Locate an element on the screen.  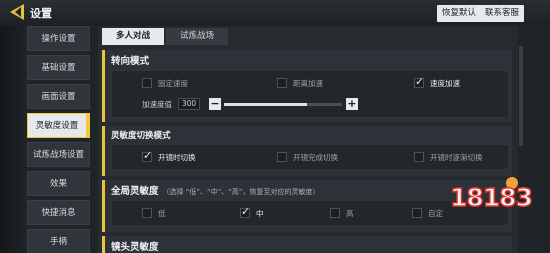
steering-title: 转向模式 is located at coordinates (130, 61).